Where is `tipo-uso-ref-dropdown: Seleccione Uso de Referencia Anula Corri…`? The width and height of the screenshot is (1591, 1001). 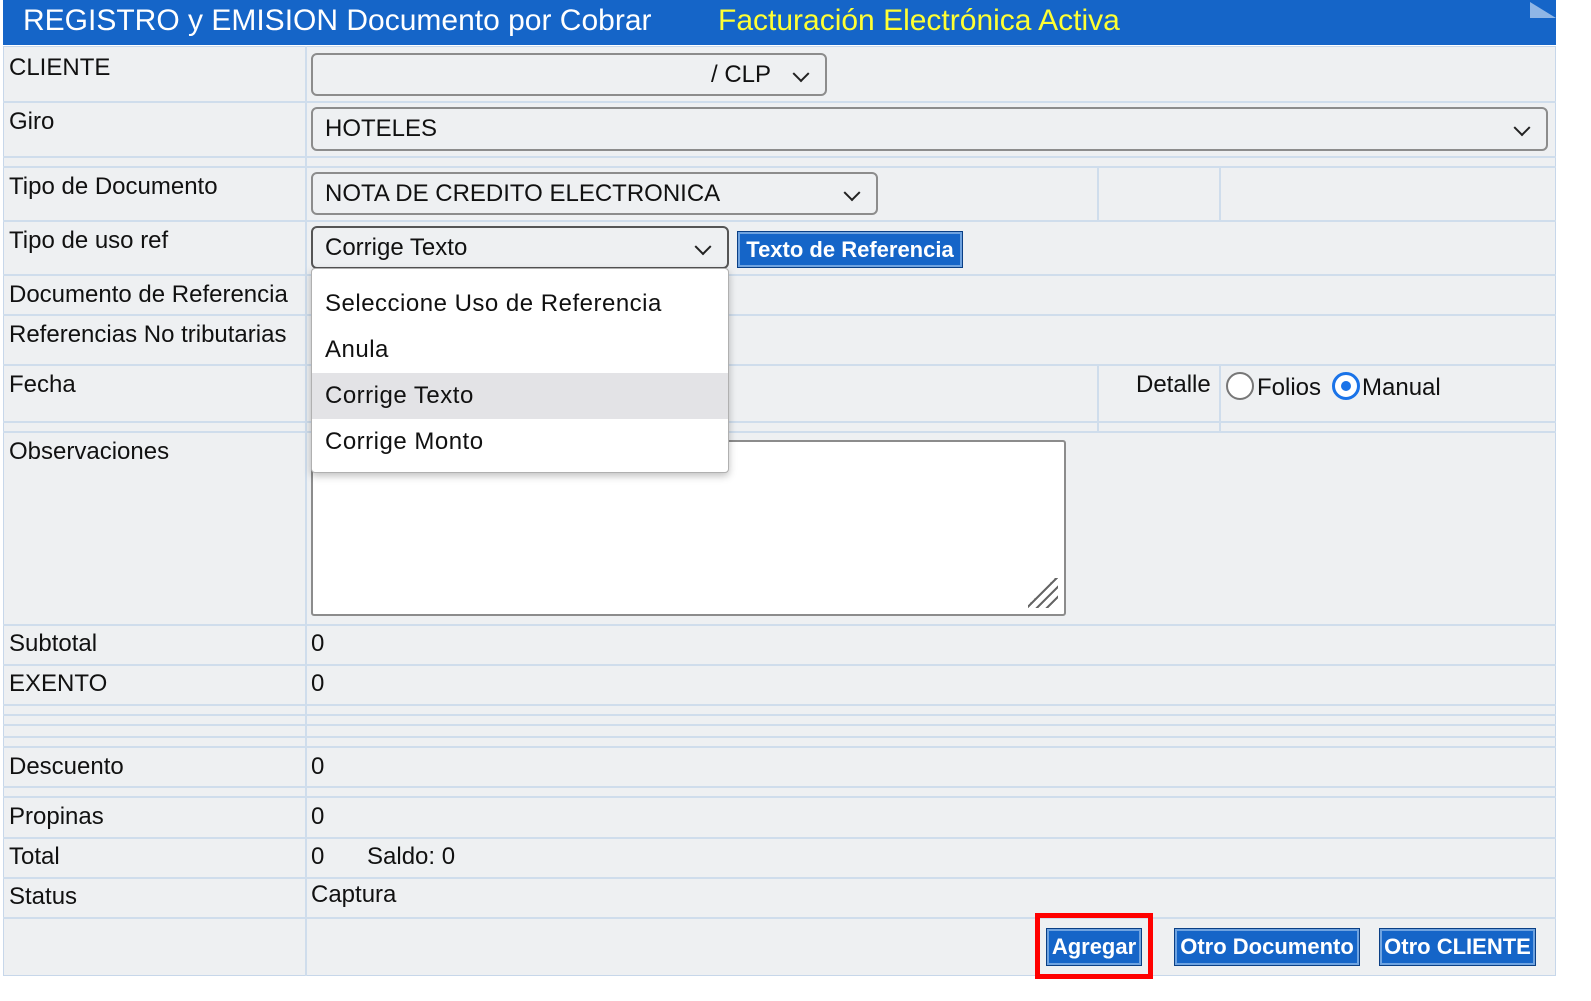 tipo-uso-ref-dropdown: Seleccione Uso de Referencia Anula Corri… is located at coordinates (520, 370).